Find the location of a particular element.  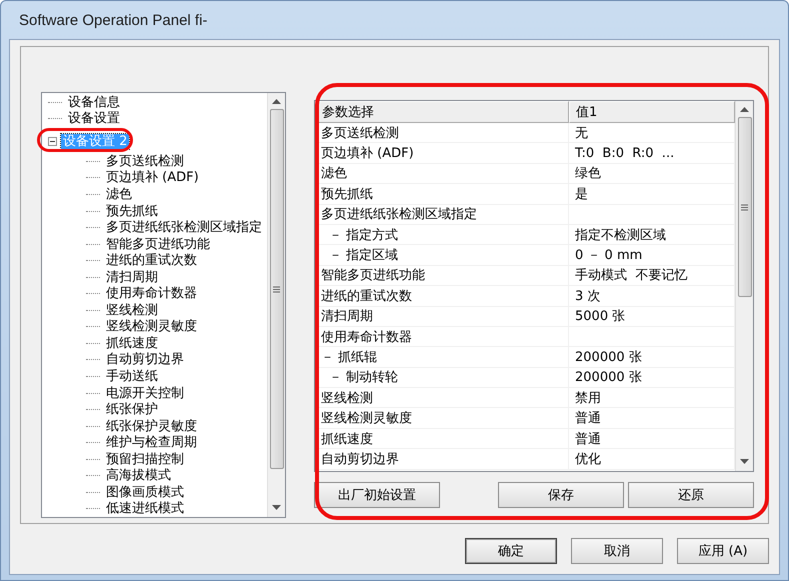

tree-item: 图像画质模式 is located at coordinates (145, 492).